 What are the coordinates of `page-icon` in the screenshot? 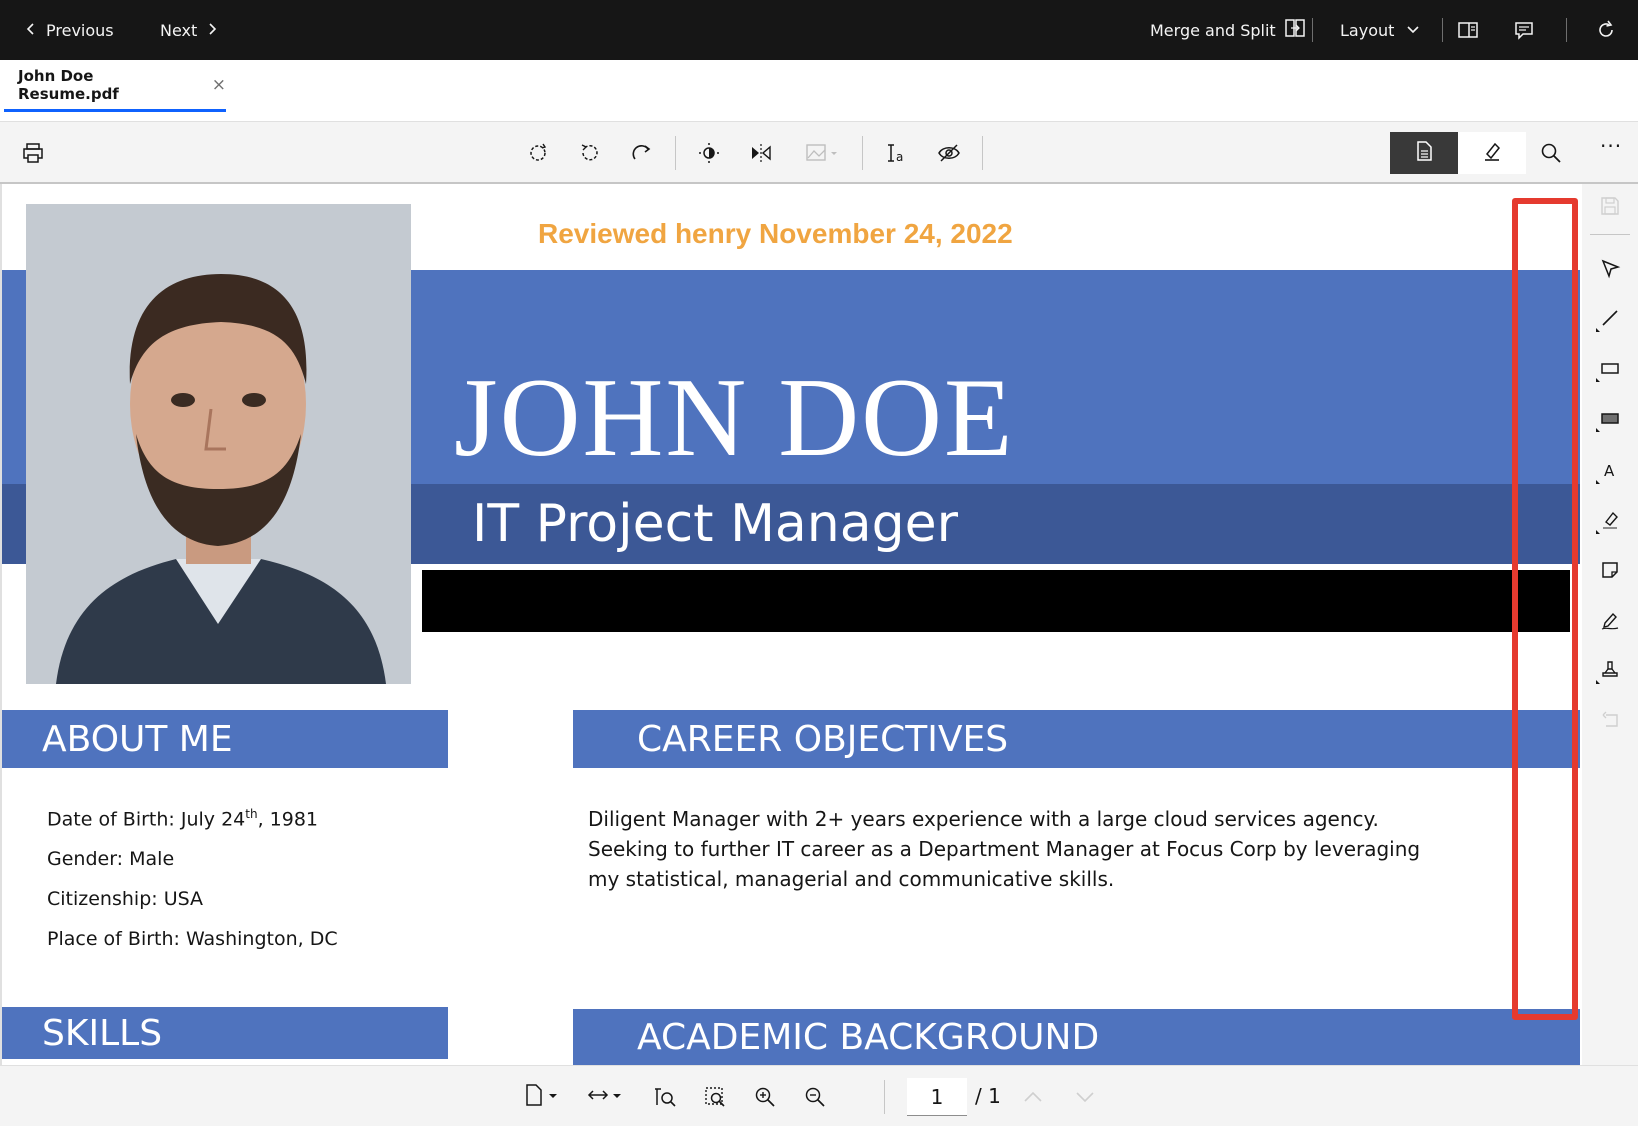 It's located at (534, 1097).